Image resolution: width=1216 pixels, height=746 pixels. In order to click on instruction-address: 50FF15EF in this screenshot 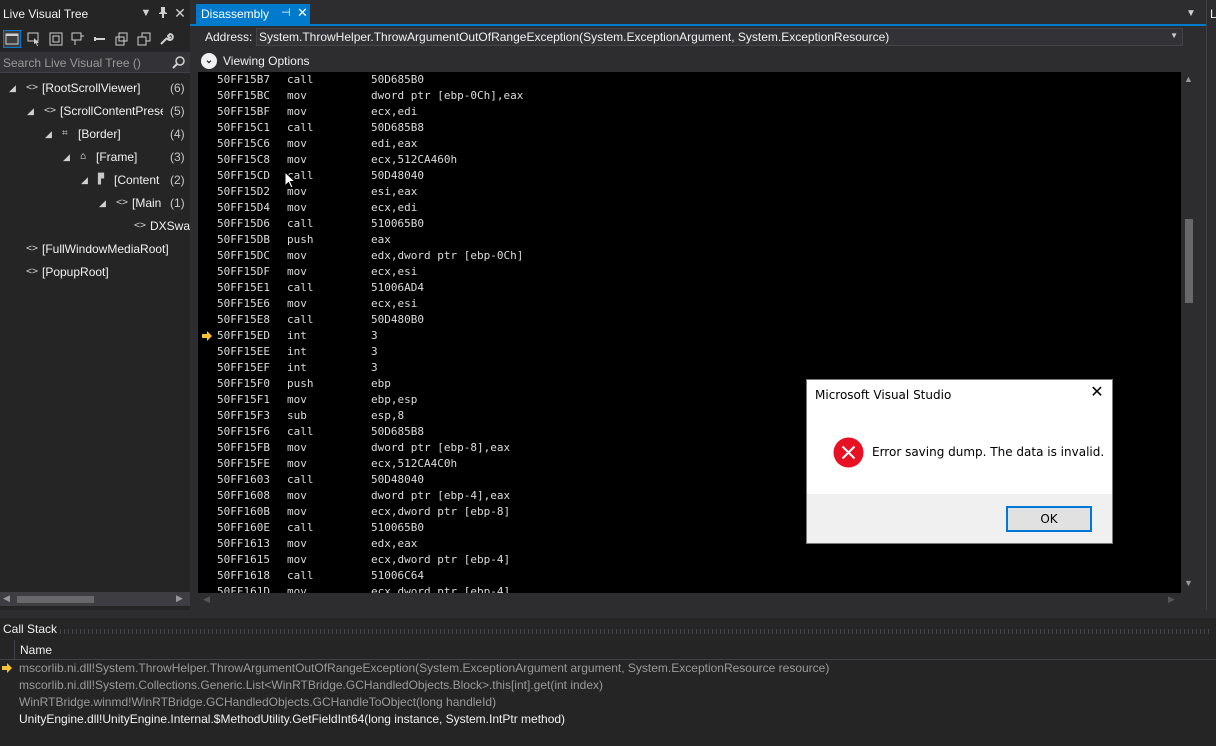, I will do `click(243, 367)`.